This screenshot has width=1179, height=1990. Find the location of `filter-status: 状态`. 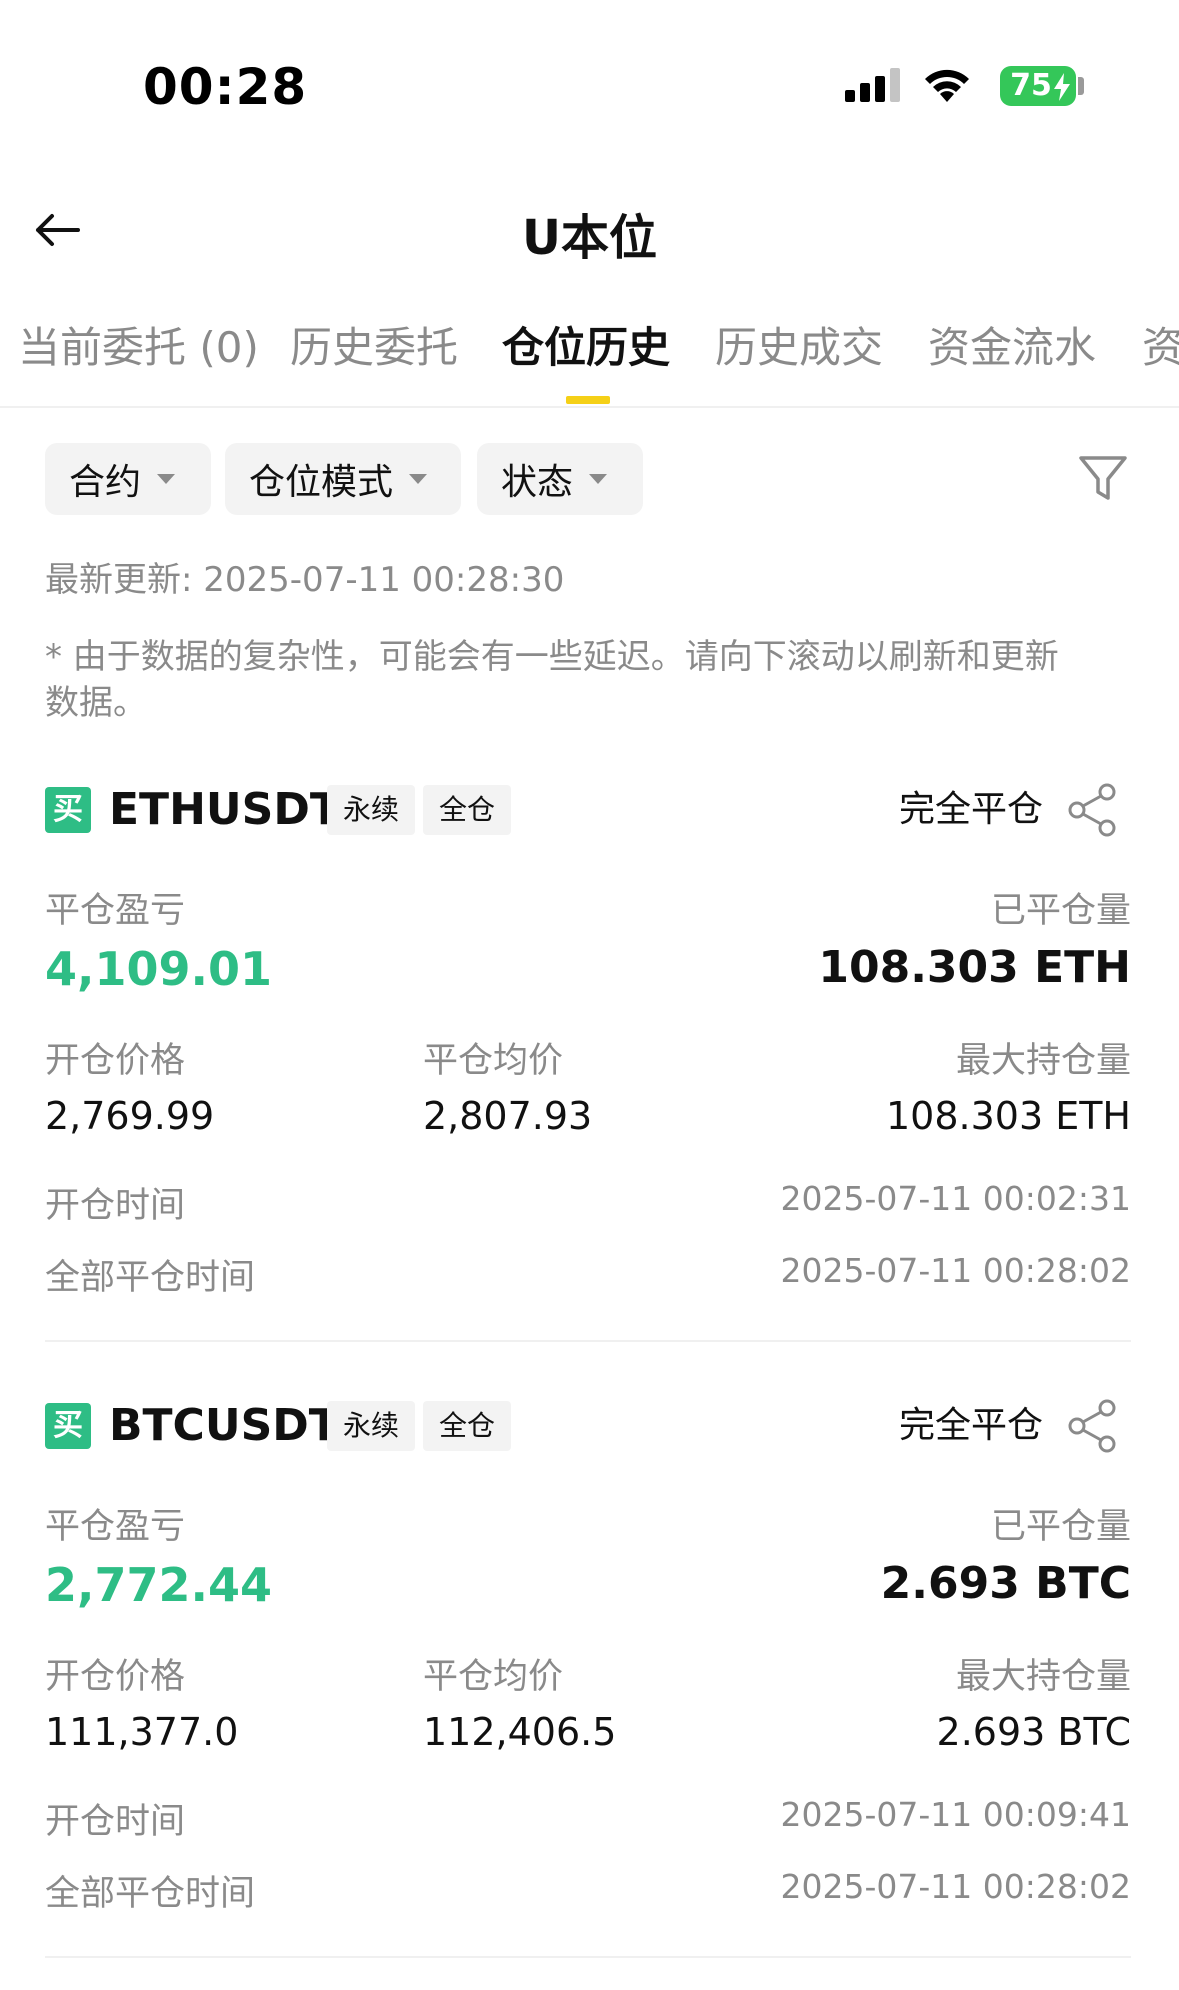

filter-status: 状态 is located at coordinates (560, 479).